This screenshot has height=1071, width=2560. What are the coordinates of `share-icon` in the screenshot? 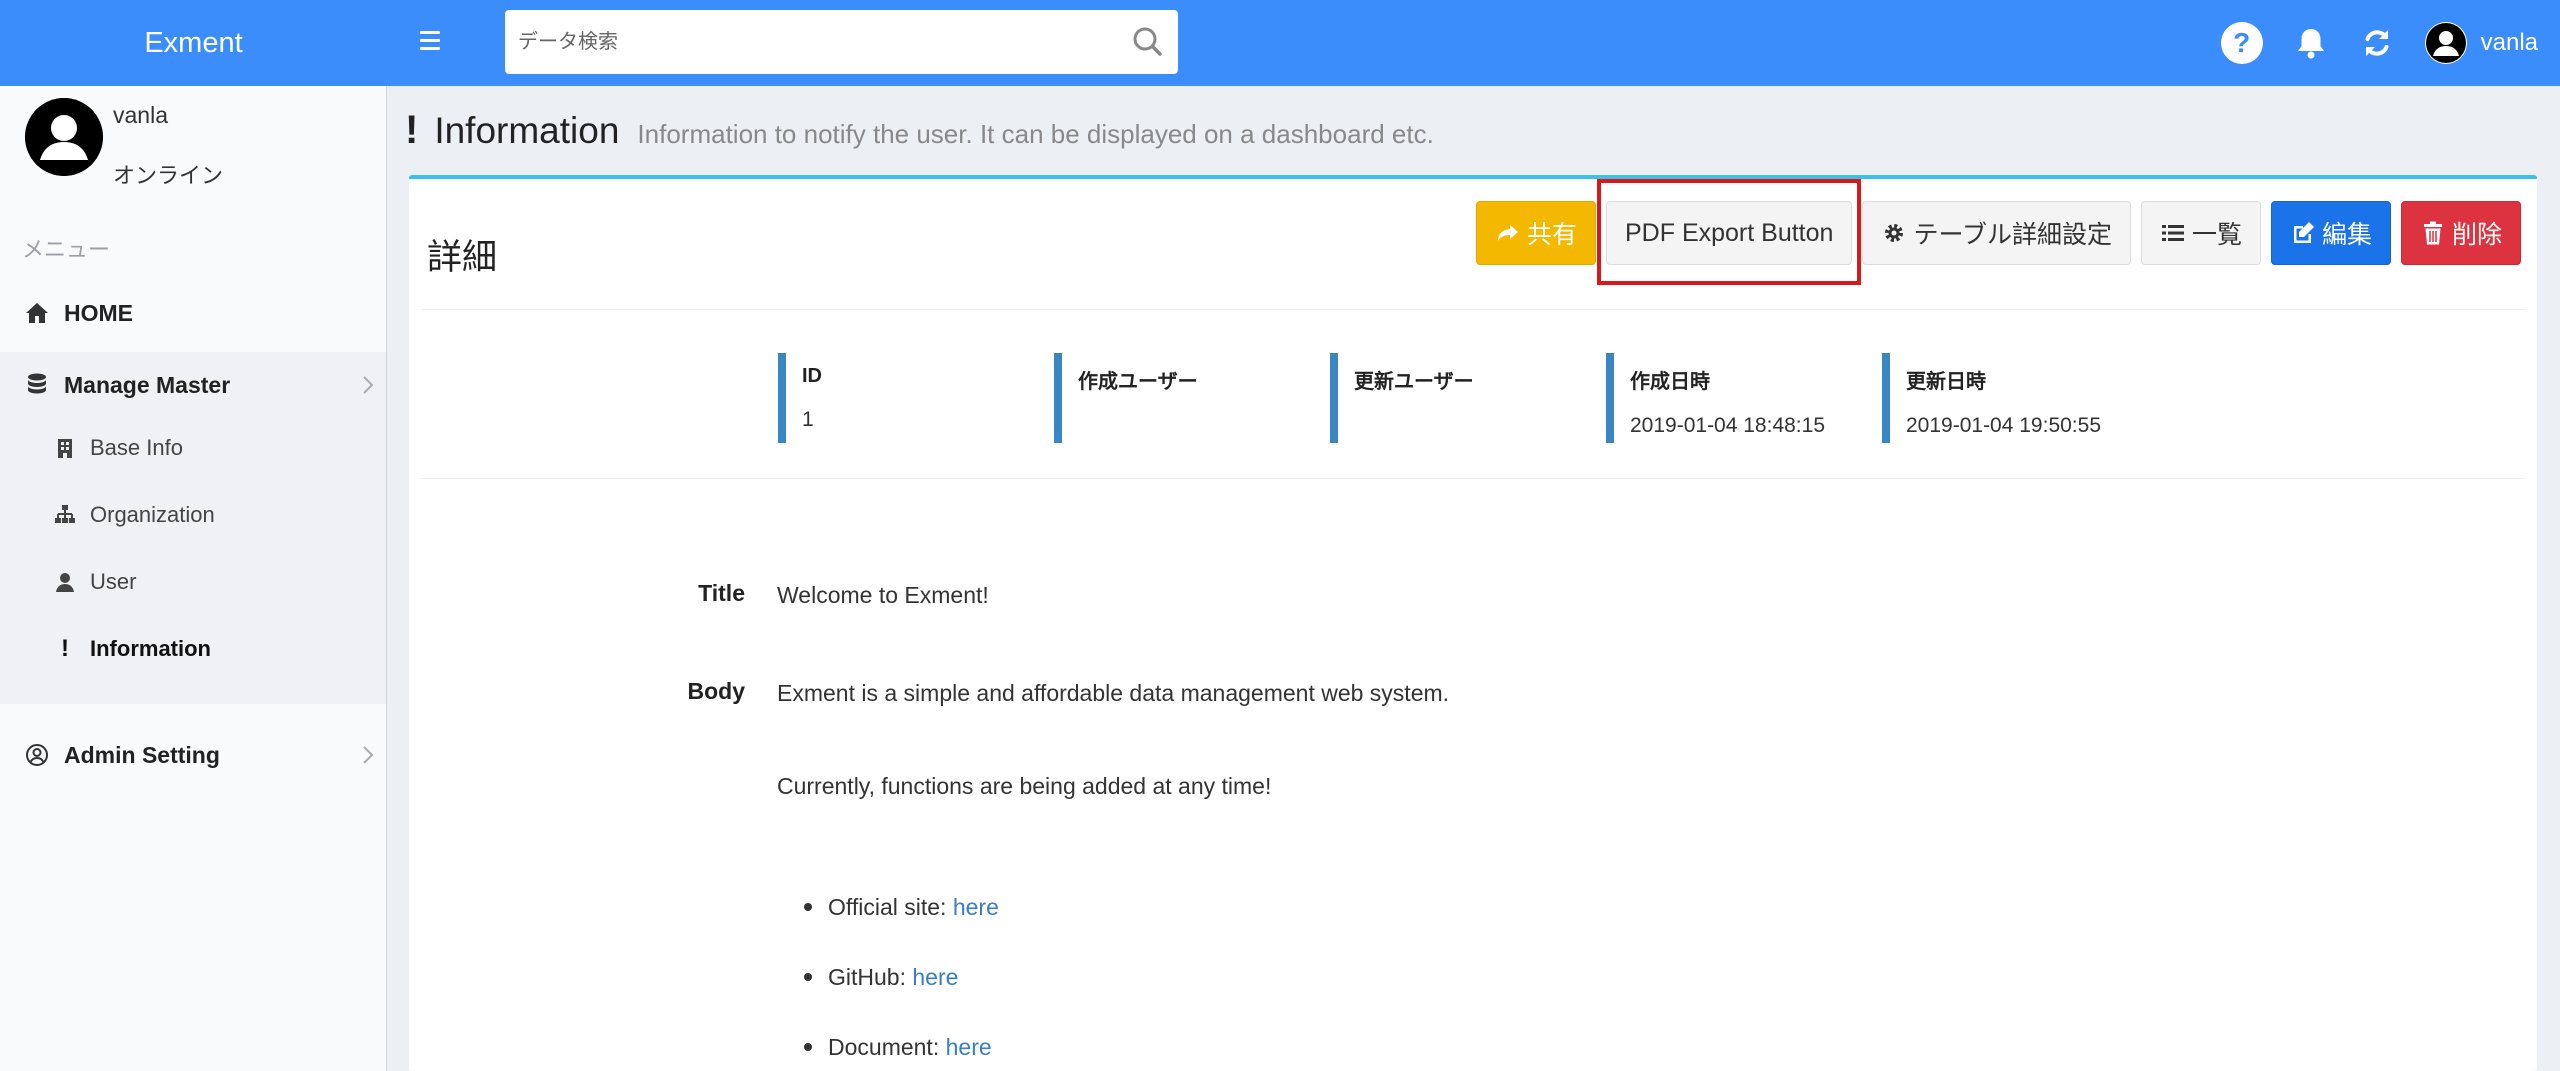 It's located at (1507, 233).